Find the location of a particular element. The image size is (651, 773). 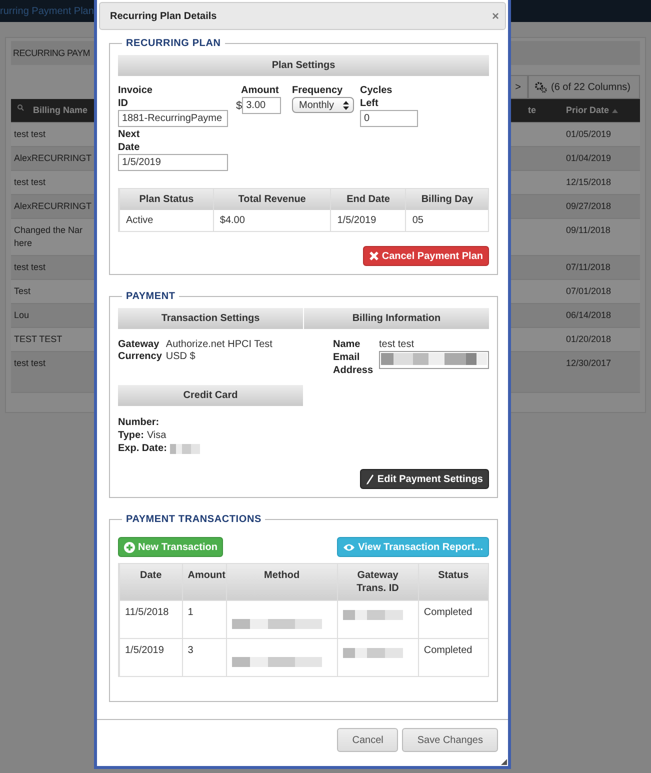

column-header: Method is located at coordinates (281, 582).